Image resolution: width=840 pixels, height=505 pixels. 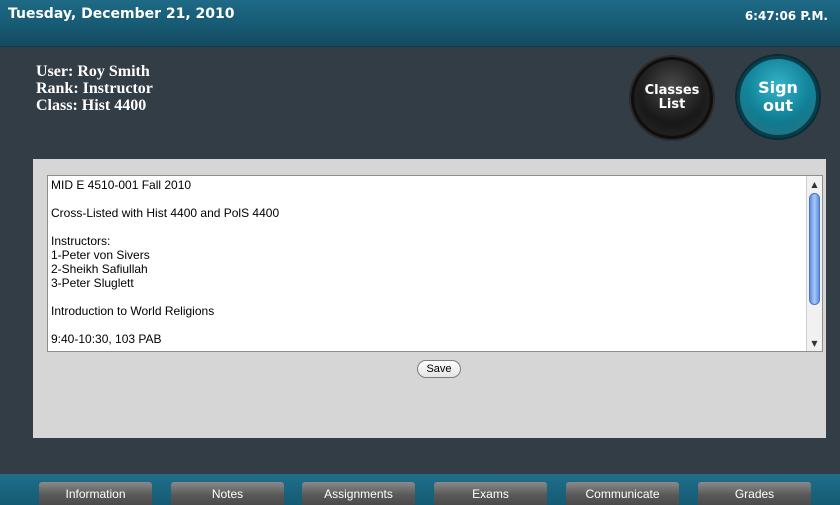 What do you see at coordinates (814, 249) in the screenshot?
I see `scrollbar-thumb` at bounding box center [814, 249].